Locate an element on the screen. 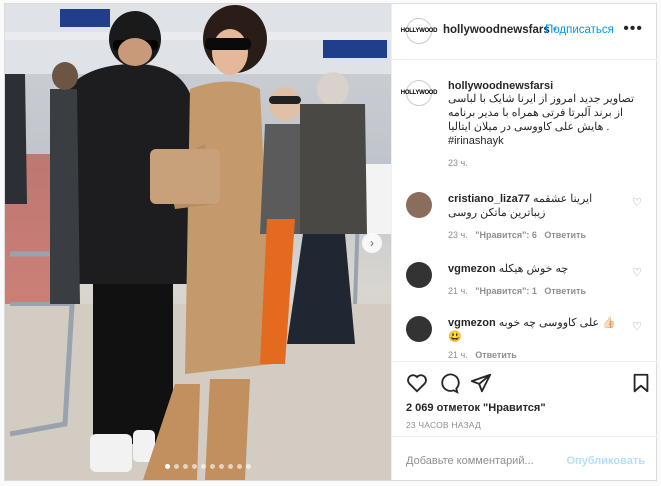 This screenshot has height=486, width=661. caption-text: تصاویر جدید امروز از ایرنا شایک با لباسی is located at coordinates (541, 99).